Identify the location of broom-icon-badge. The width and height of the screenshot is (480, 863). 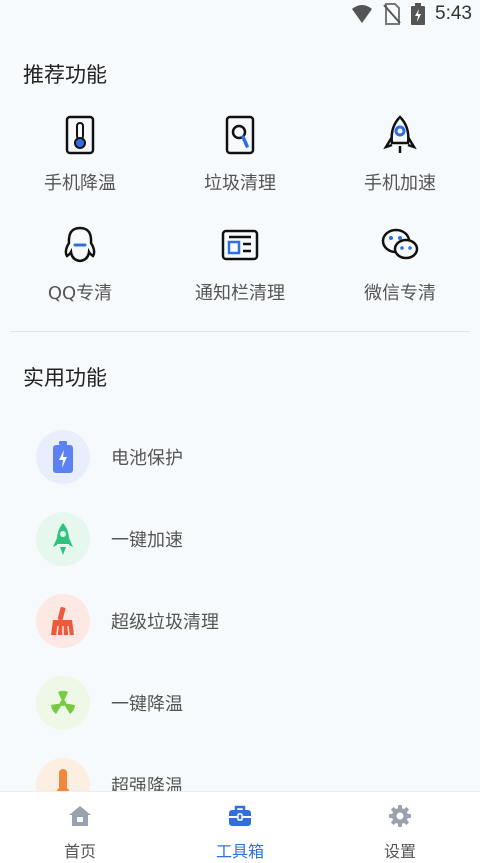
(63, 621).